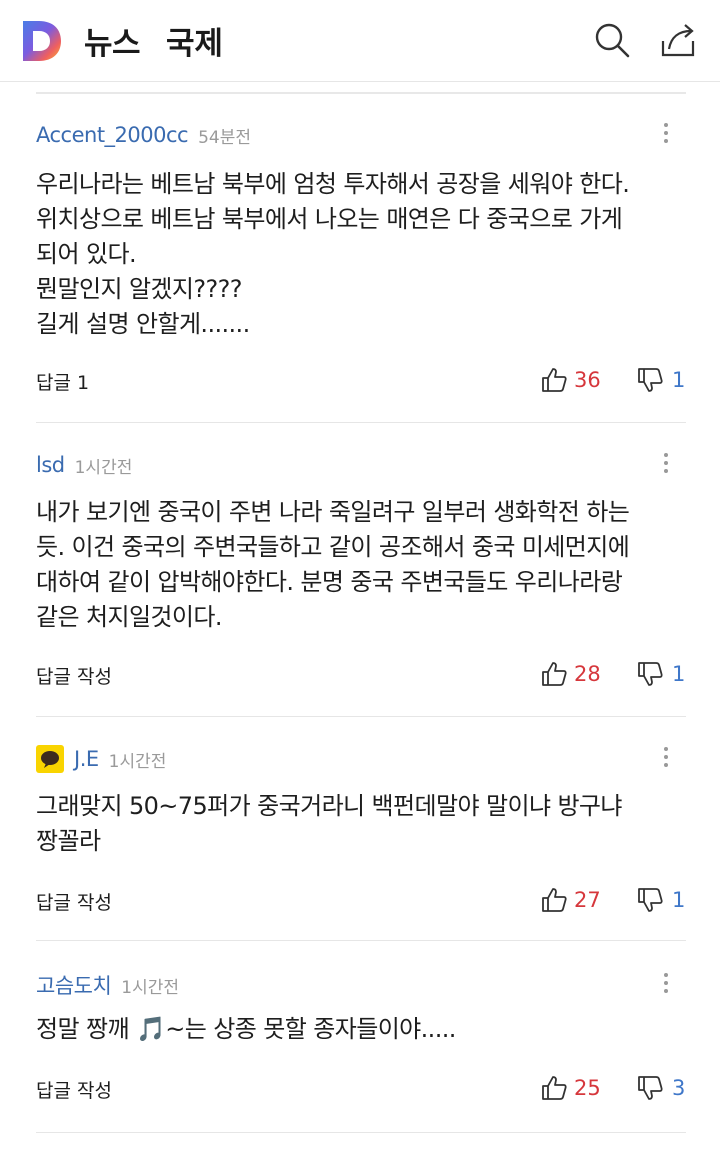 The image size is (720, 1160). I want to click on share-button, so click(678, 40).